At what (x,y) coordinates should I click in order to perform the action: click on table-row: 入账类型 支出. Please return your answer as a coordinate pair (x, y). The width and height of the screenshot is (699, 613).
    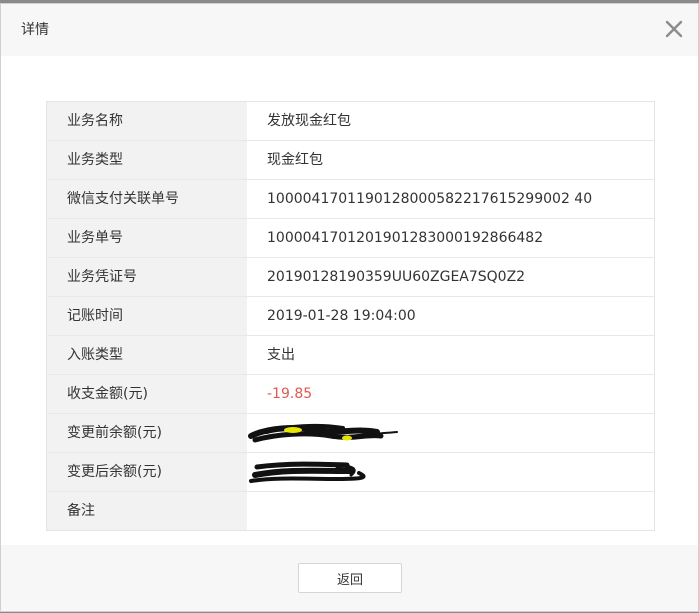
    Looking at the image, I should click on (350, 355).